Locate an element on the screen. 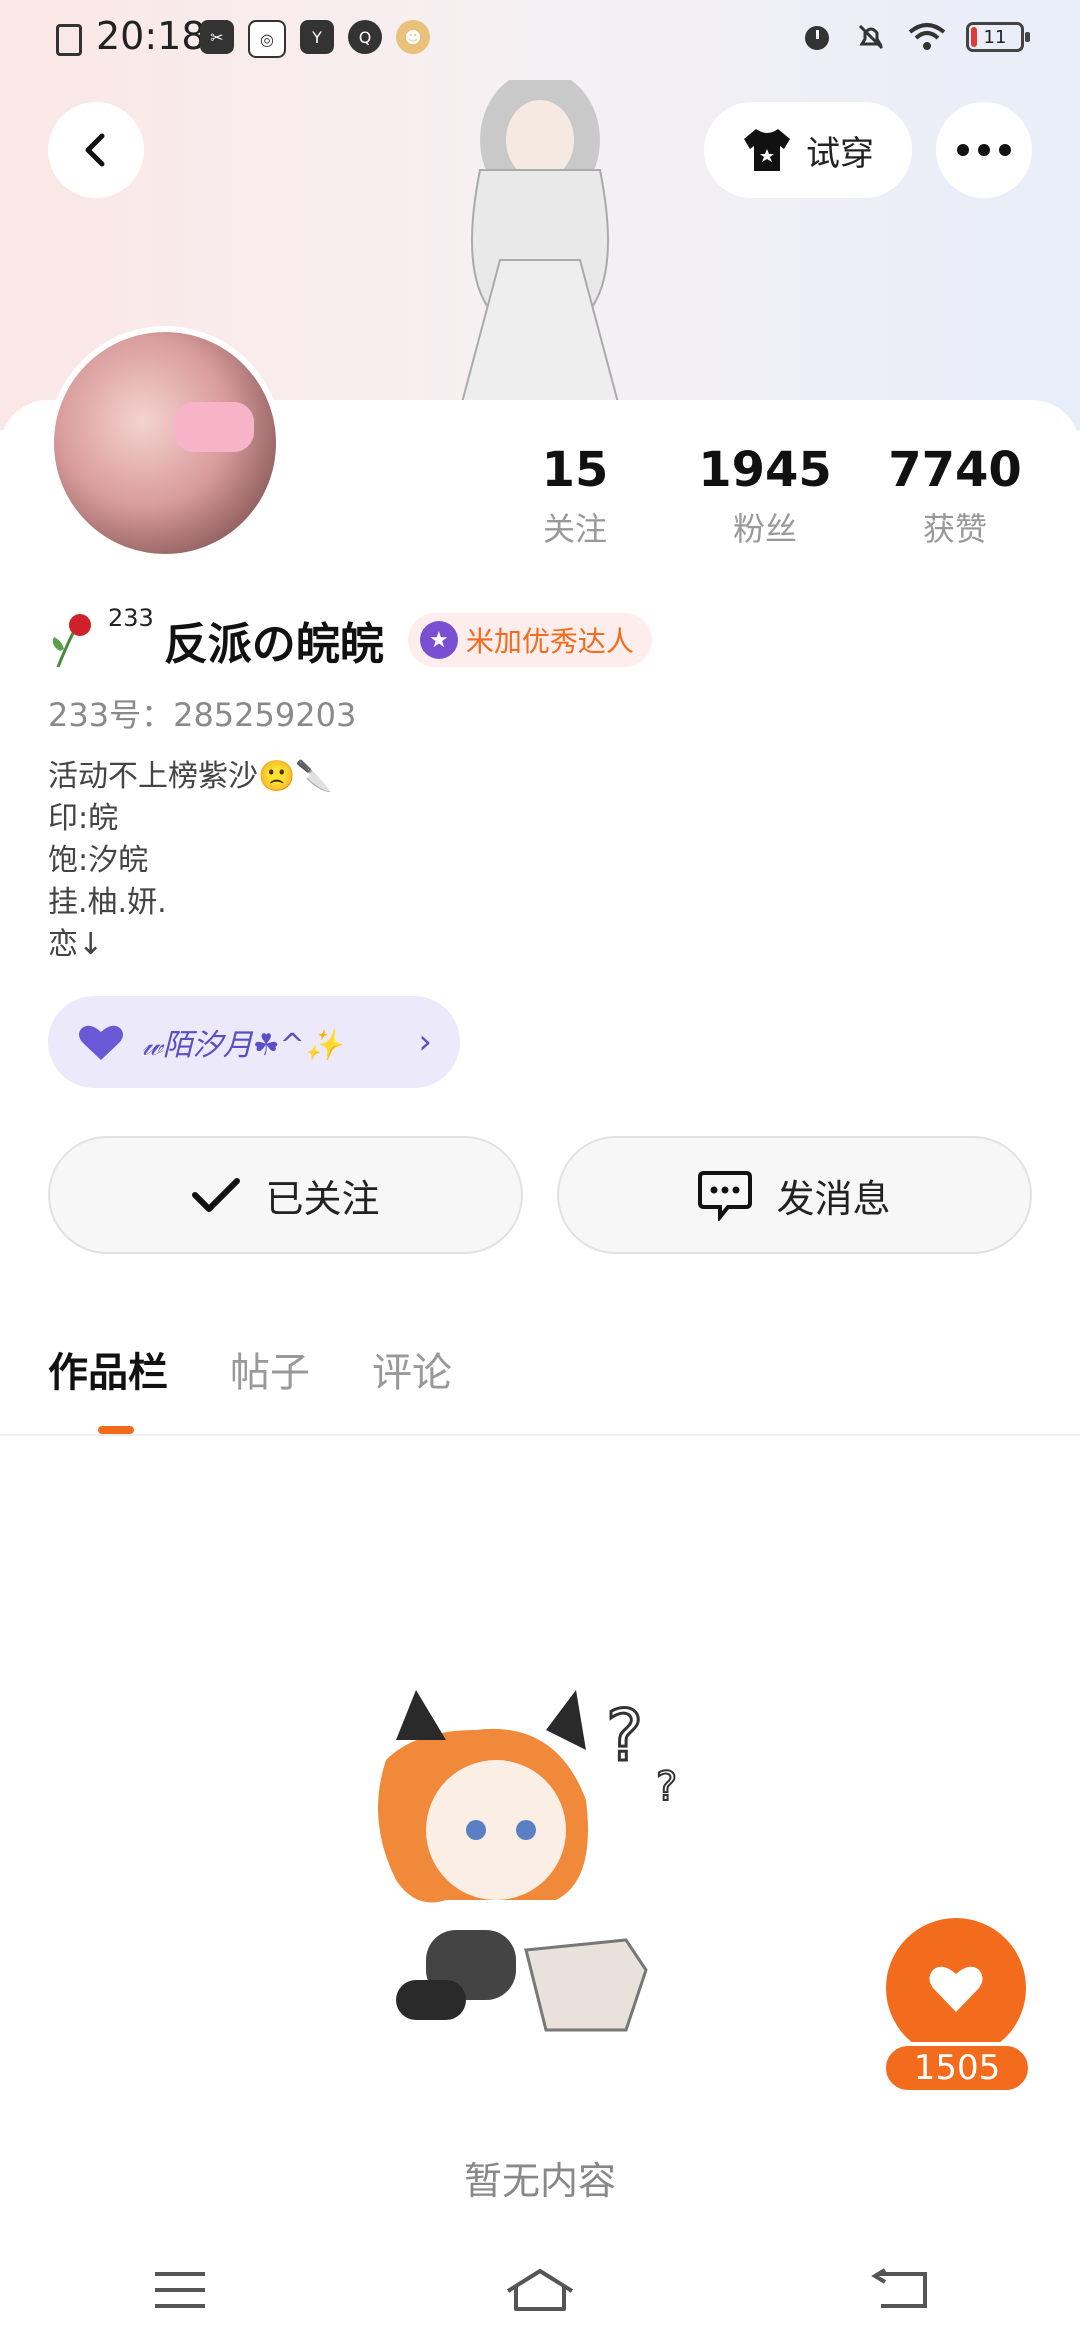  like-button is located at coordinates (956, 1988).